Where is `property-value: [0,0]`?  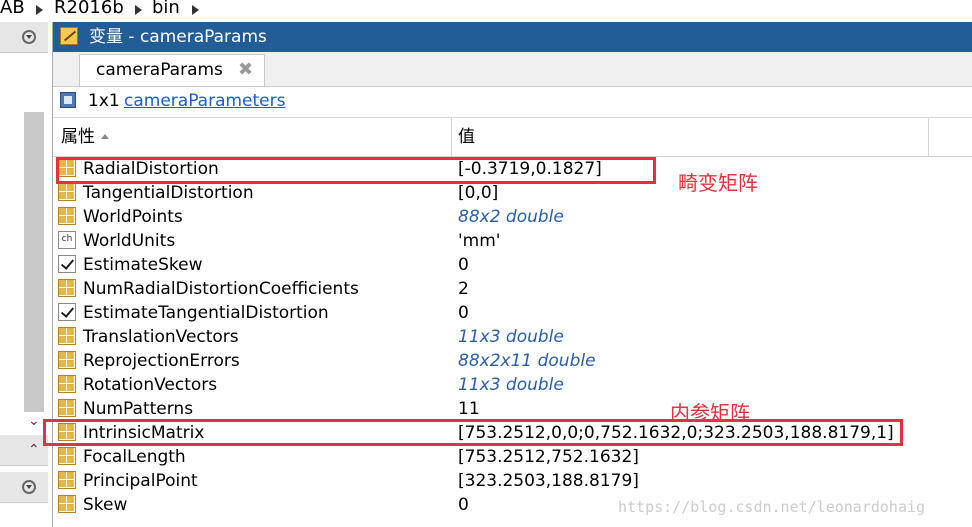 property-value: [0,0] is located at coordinates (478, 193).